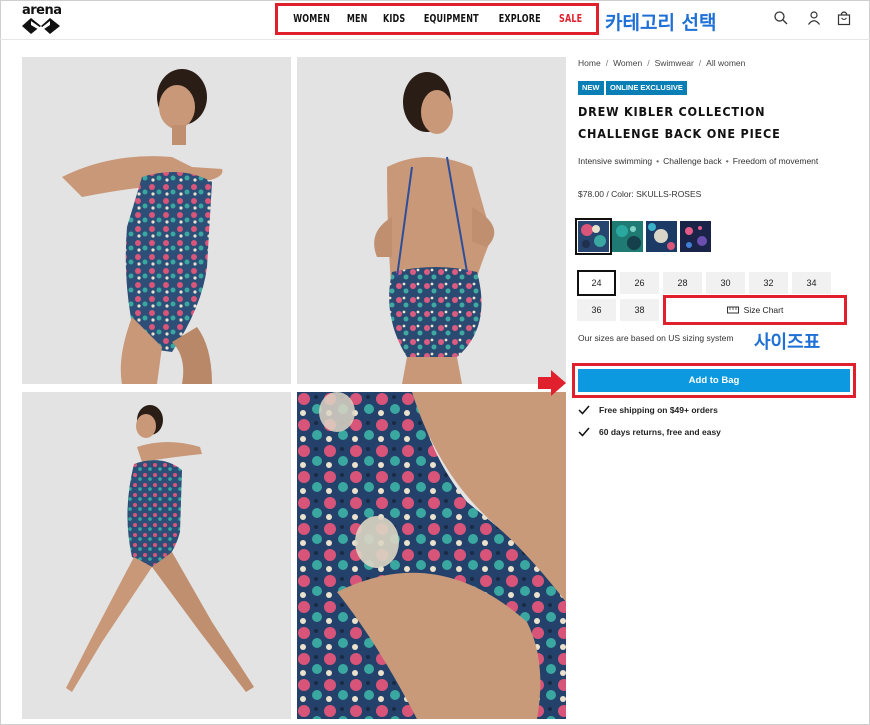  I want to click on nav-kids: KIDS, so click(394, 19).